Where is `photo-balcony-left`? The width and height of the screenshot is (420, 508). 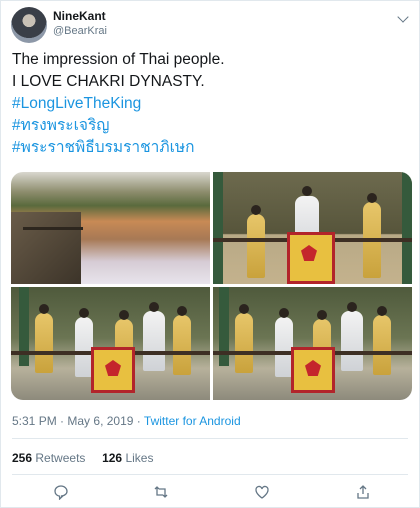
photo-balcony-left is located at coordinates (110, 343).